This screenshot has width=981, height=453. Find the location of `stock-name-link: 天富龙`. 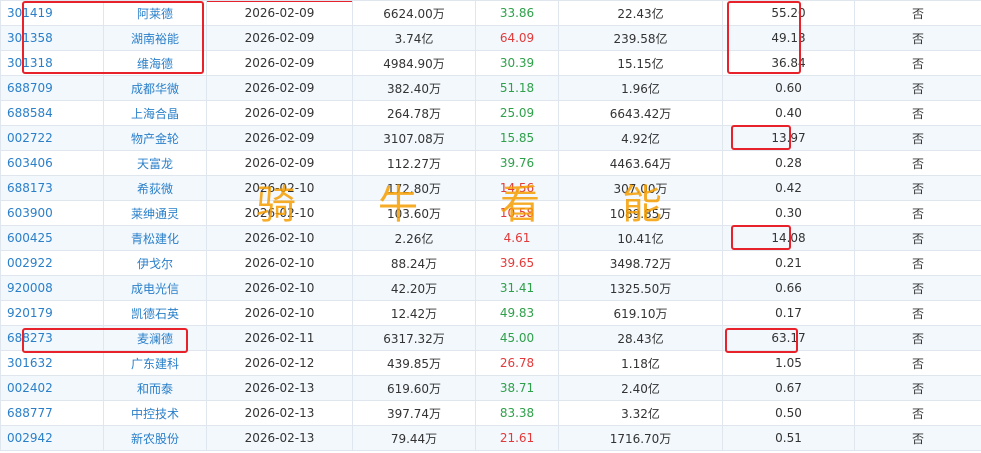

stock-name-link: 天富龙 is located at coordinates (155, 164).